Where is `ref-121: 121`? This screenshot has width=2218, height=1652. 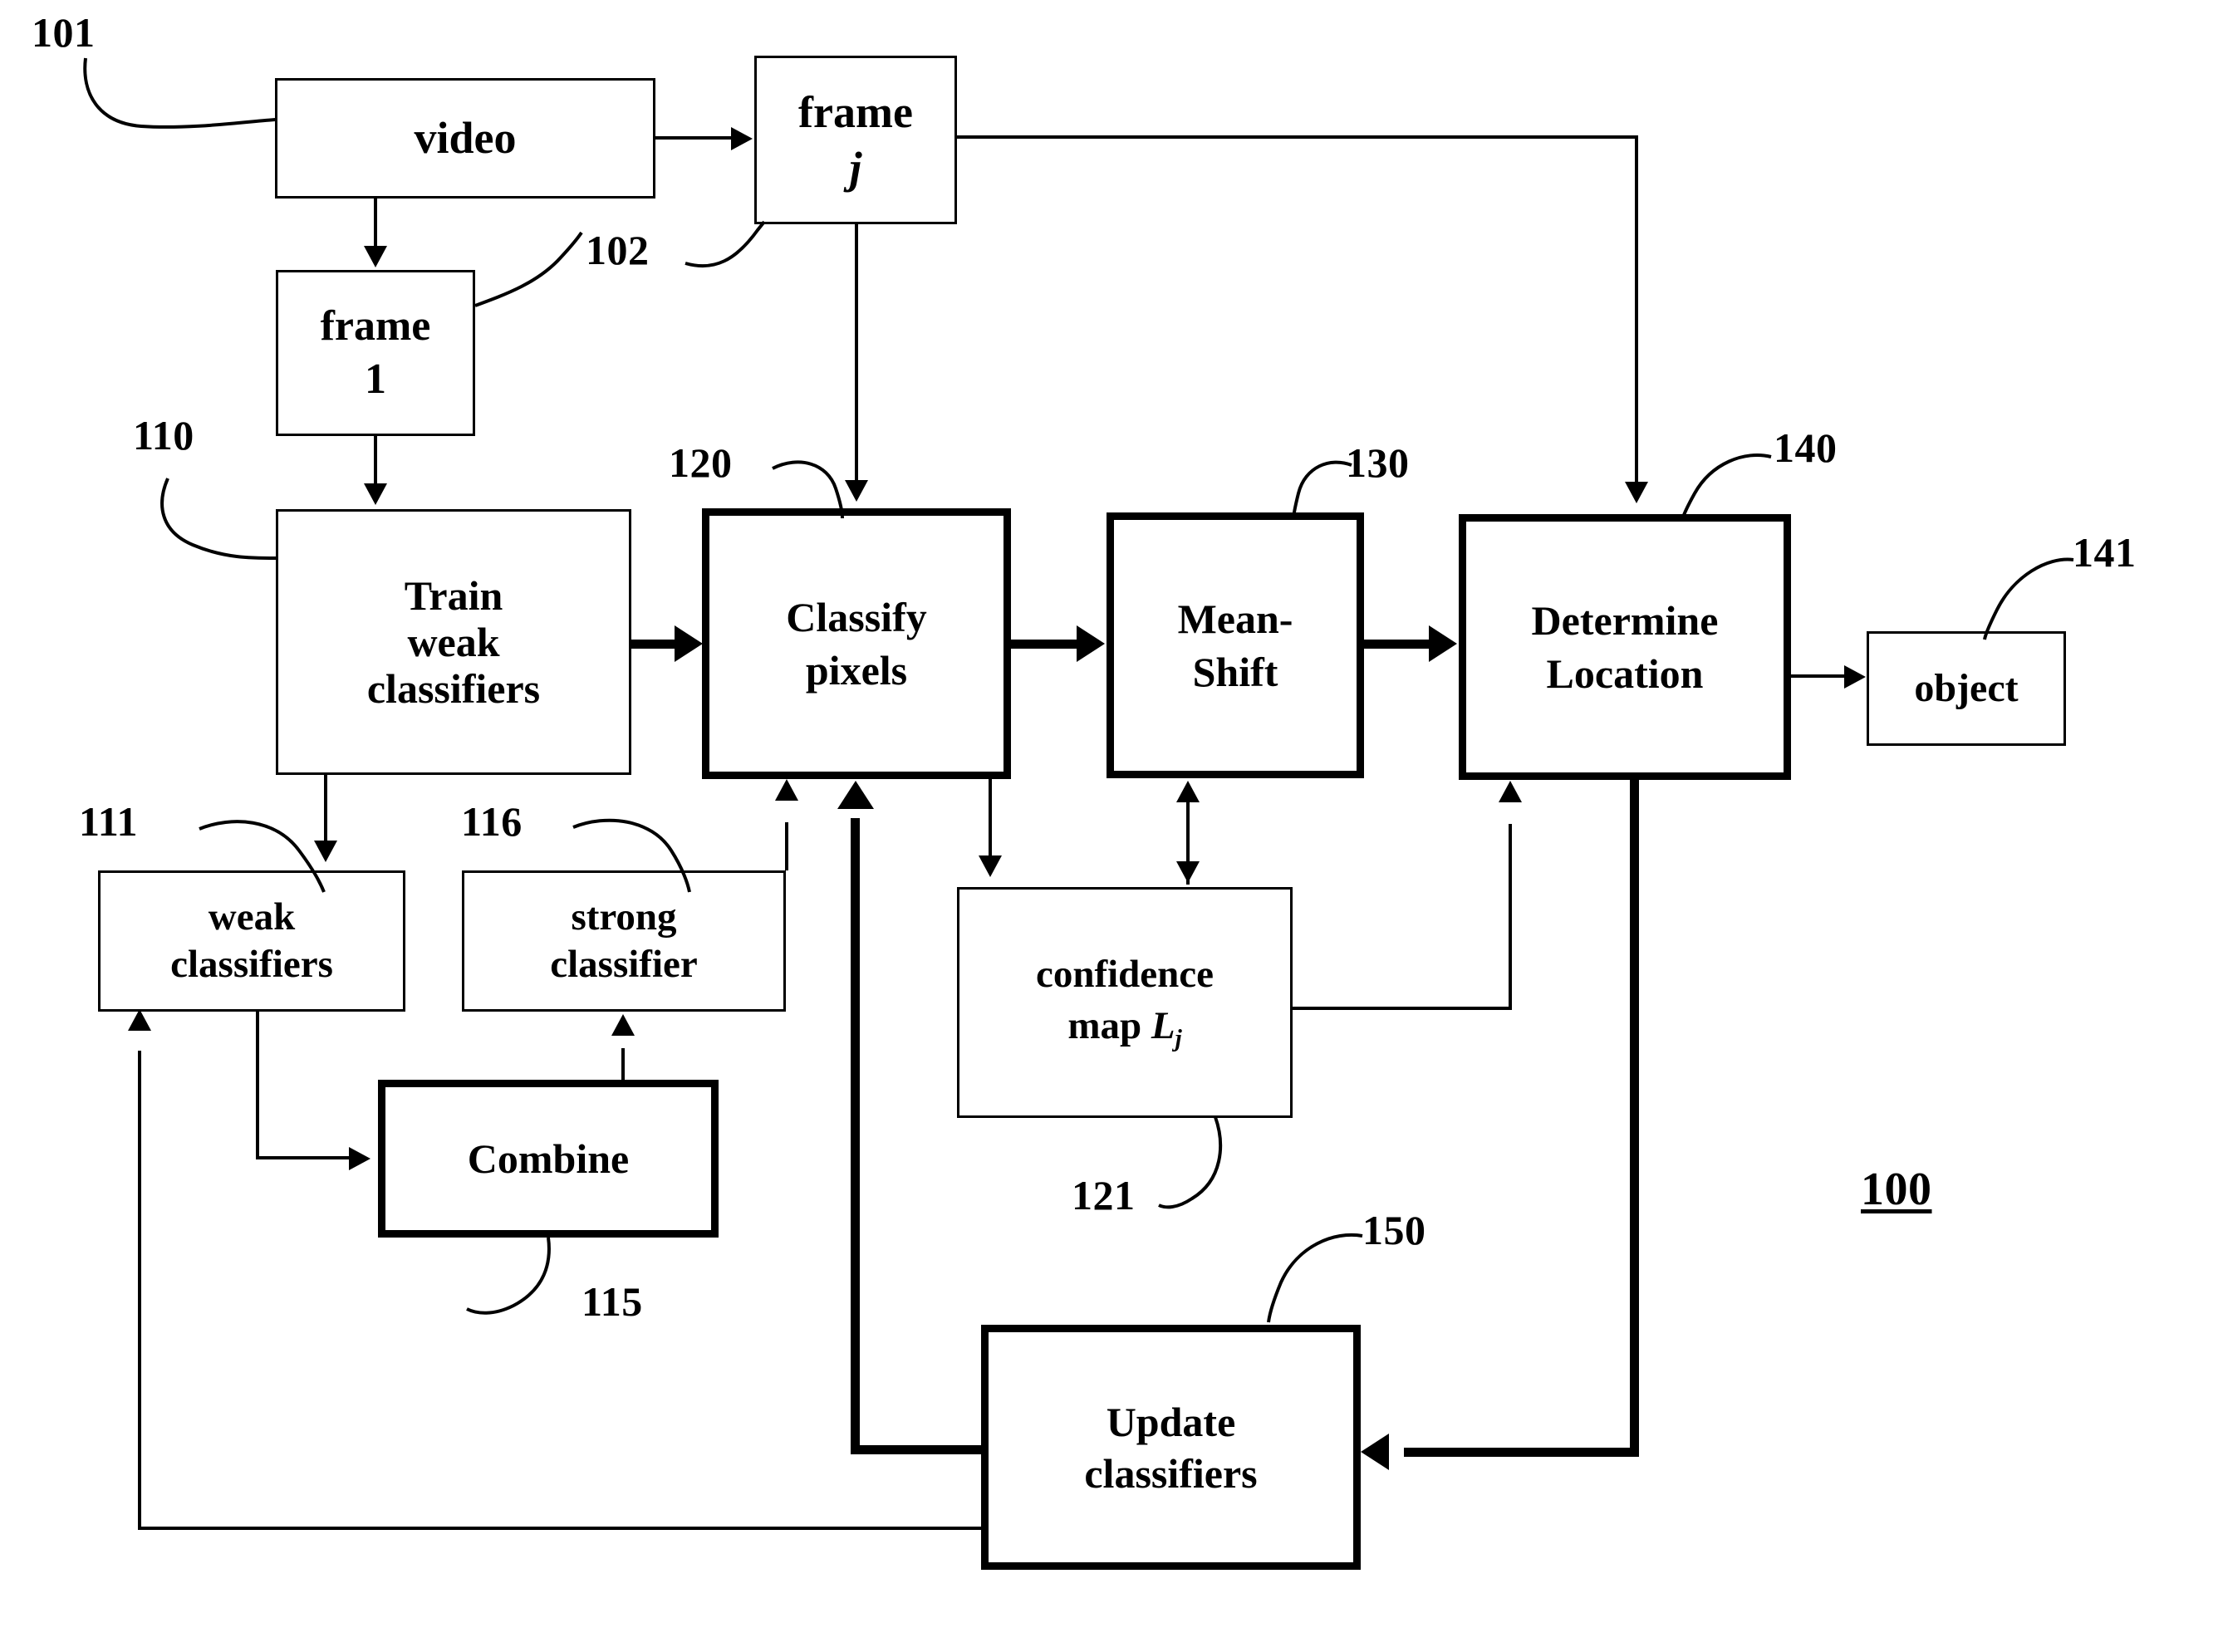 ref-121: 121 is located at coordinates (1104, 1195).